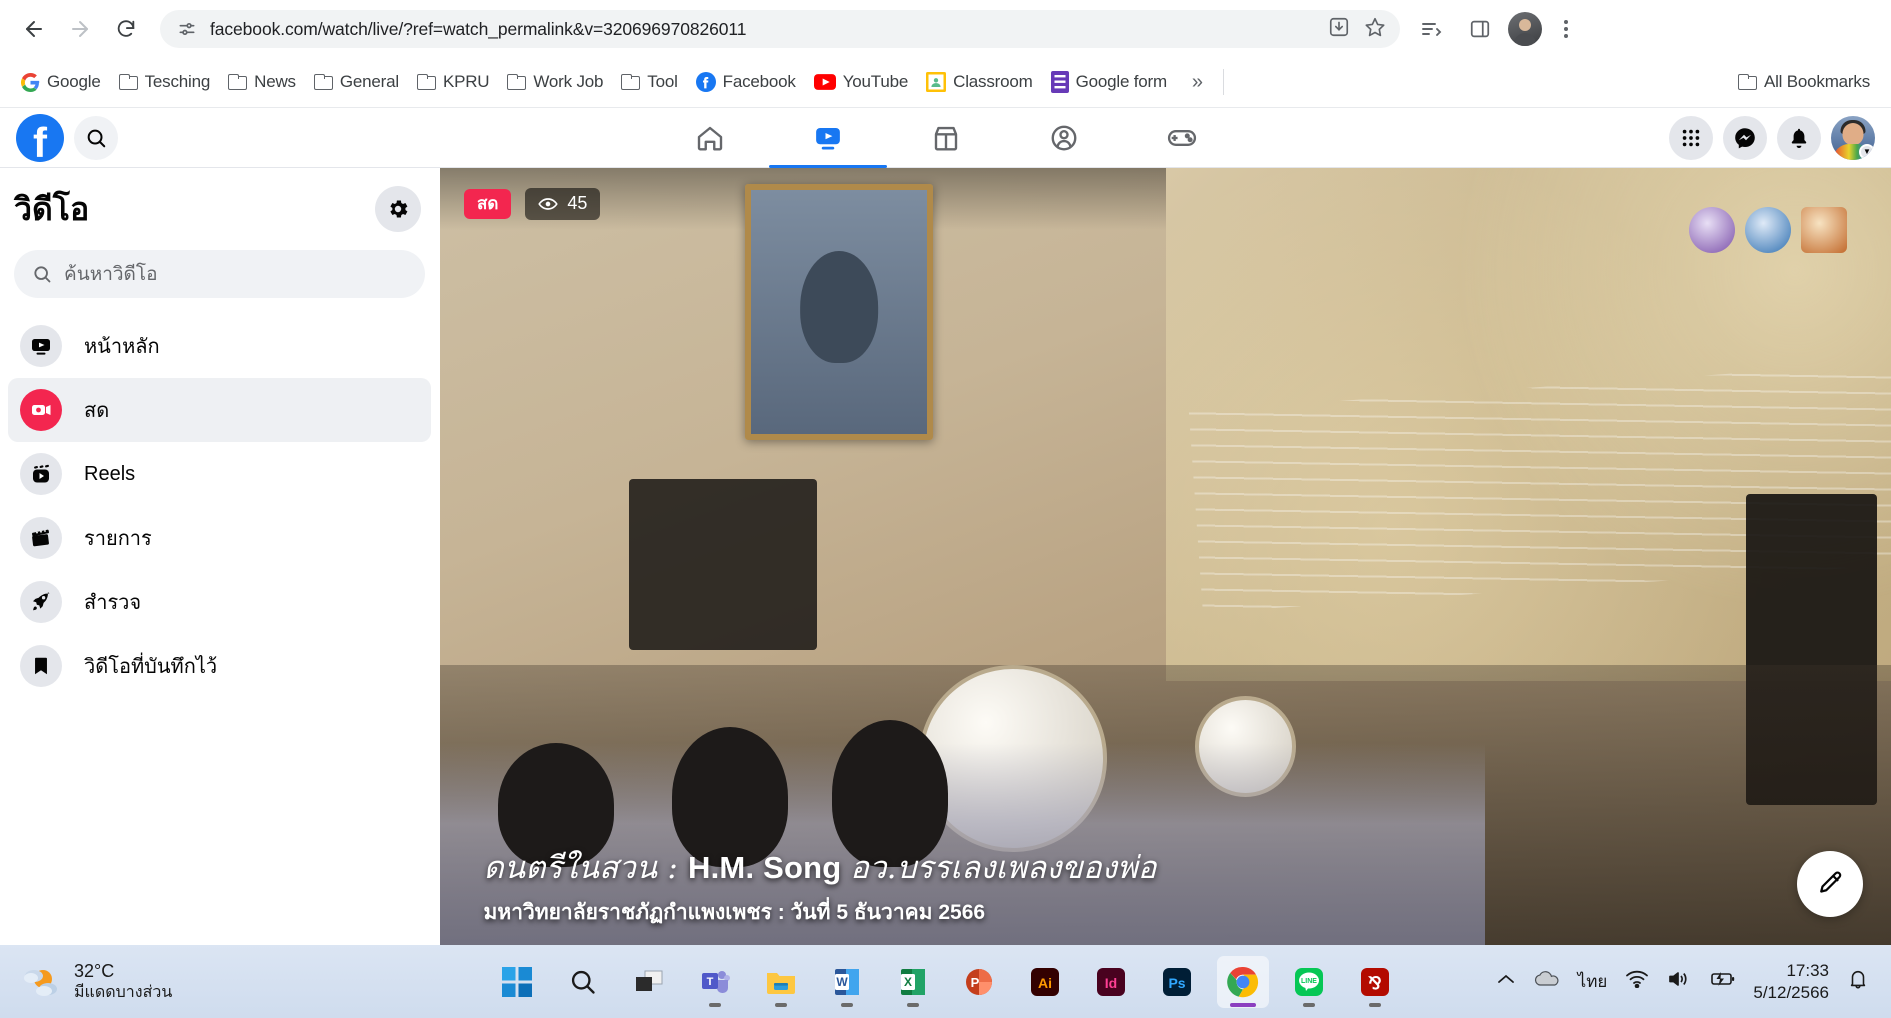  Describe the element at coordinates (555, 82) in the screenshot. I see `bookmark-work-job: Work Job` at that location.